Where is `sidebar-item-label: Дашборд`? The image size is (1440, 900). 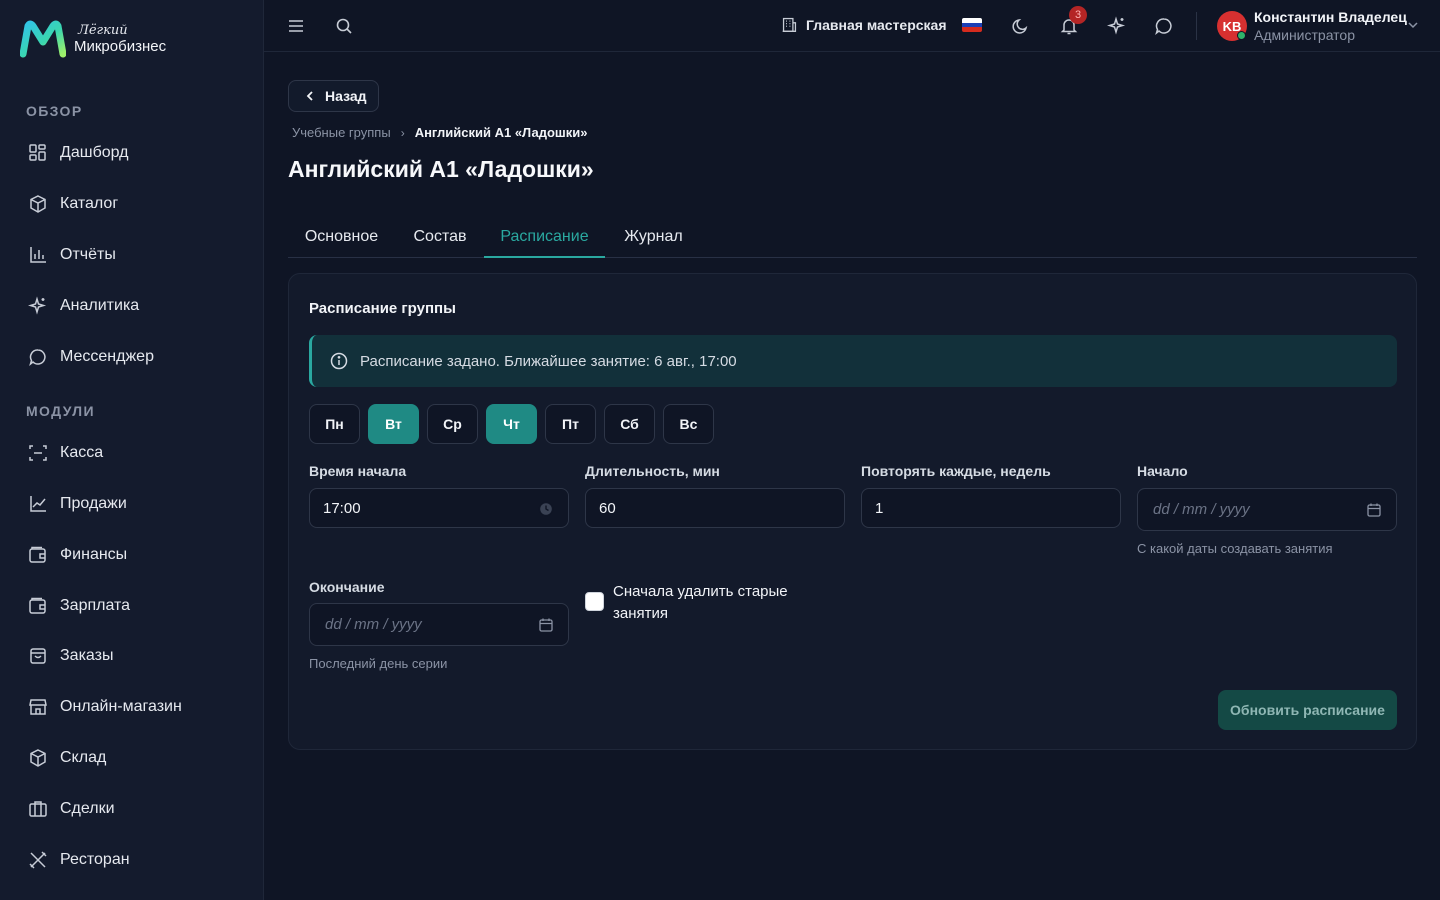
sidebar-item-label: Дашборд is located at coordinates (94, 152).